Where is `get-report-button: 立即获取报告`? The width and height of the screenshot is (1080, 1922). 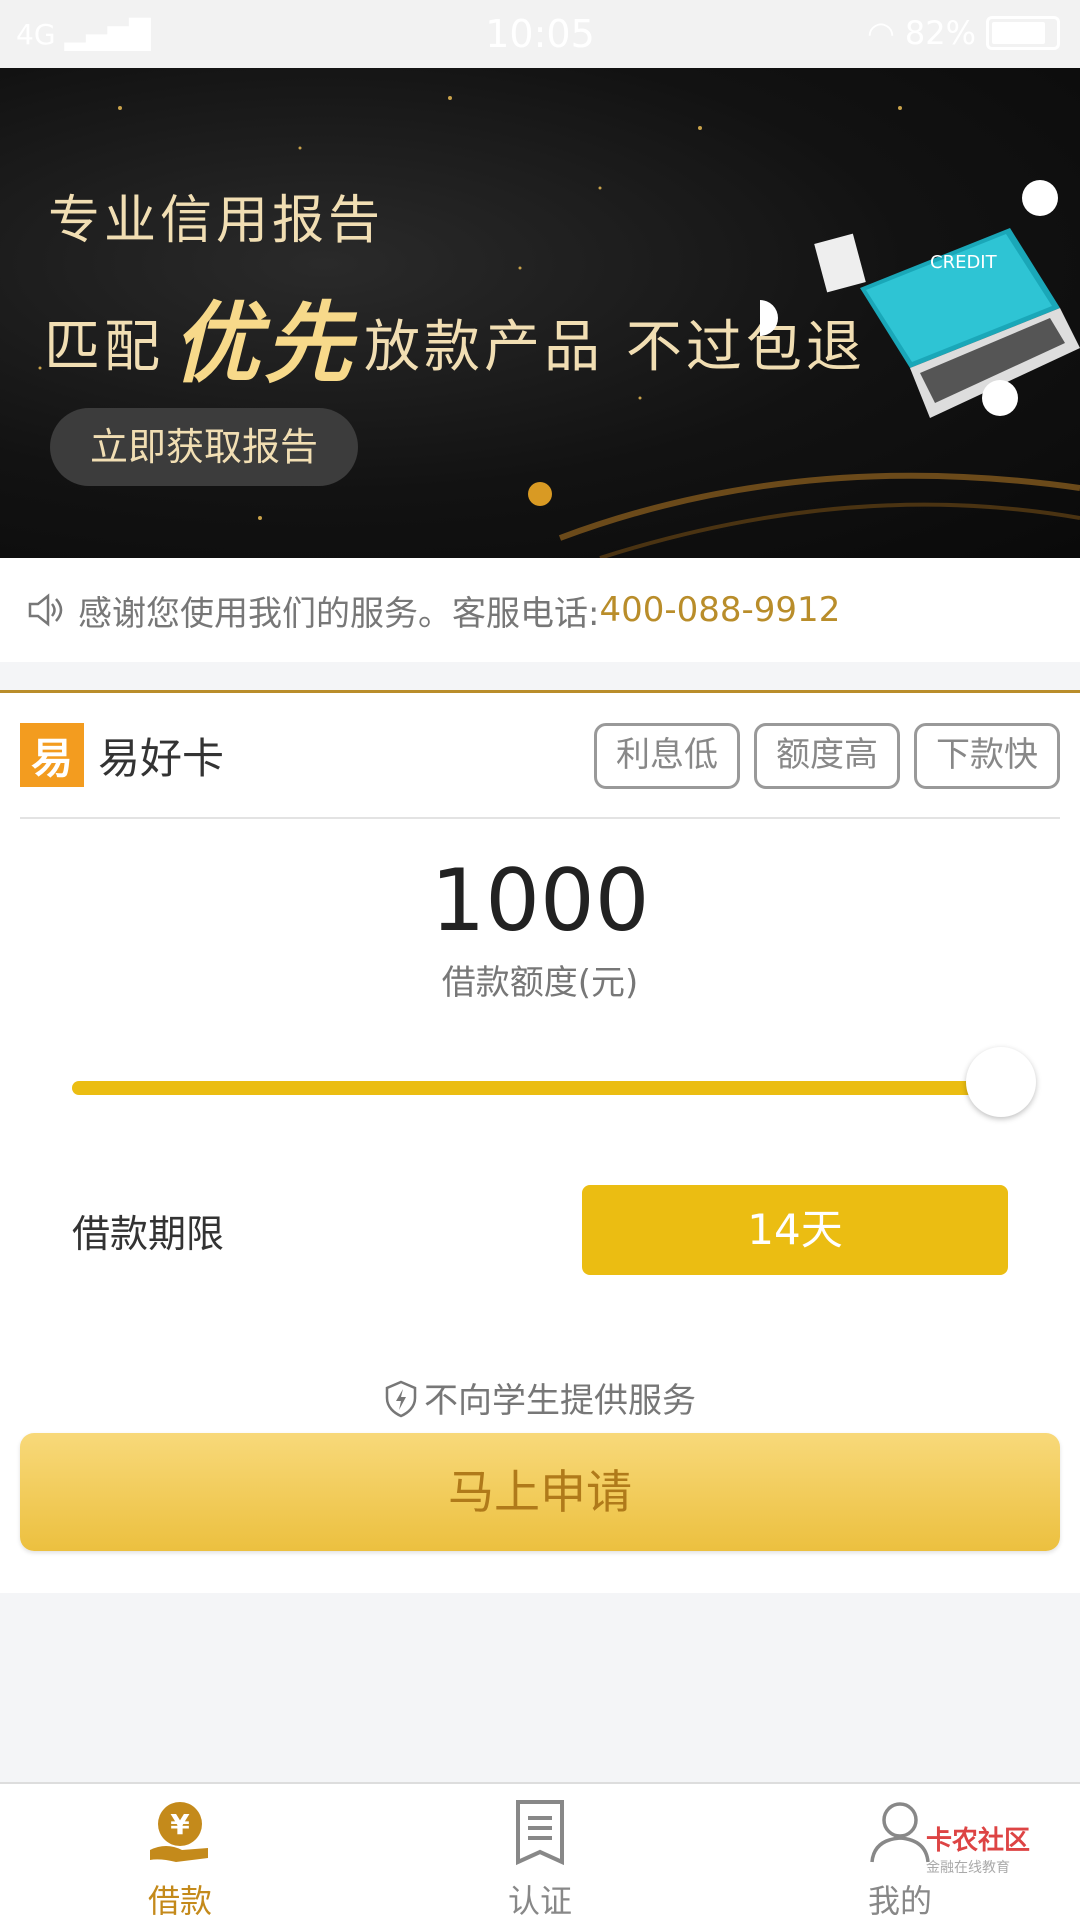
get-report-button: 立即获取报告 is located at coordinates (204, 447).